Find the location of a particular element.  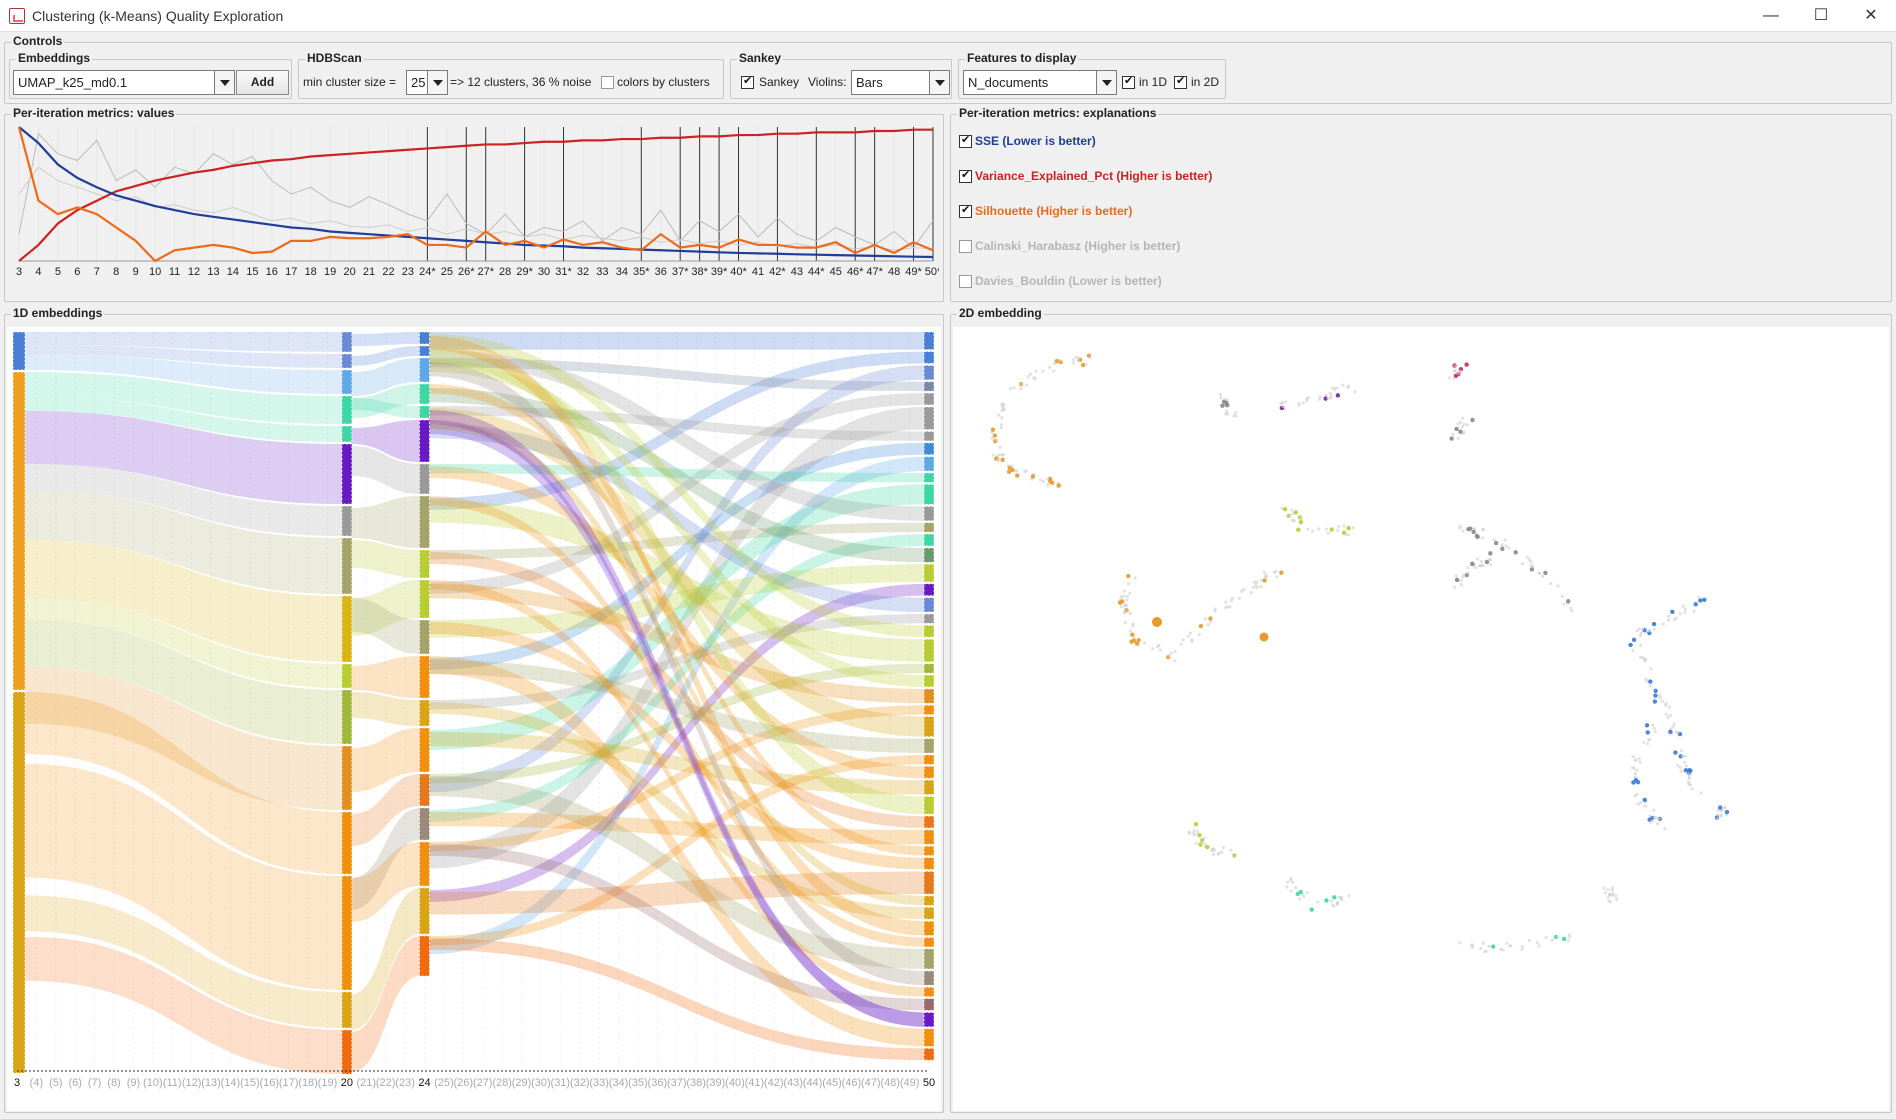

column-label: (43) is located at coordinates (793, 1083).